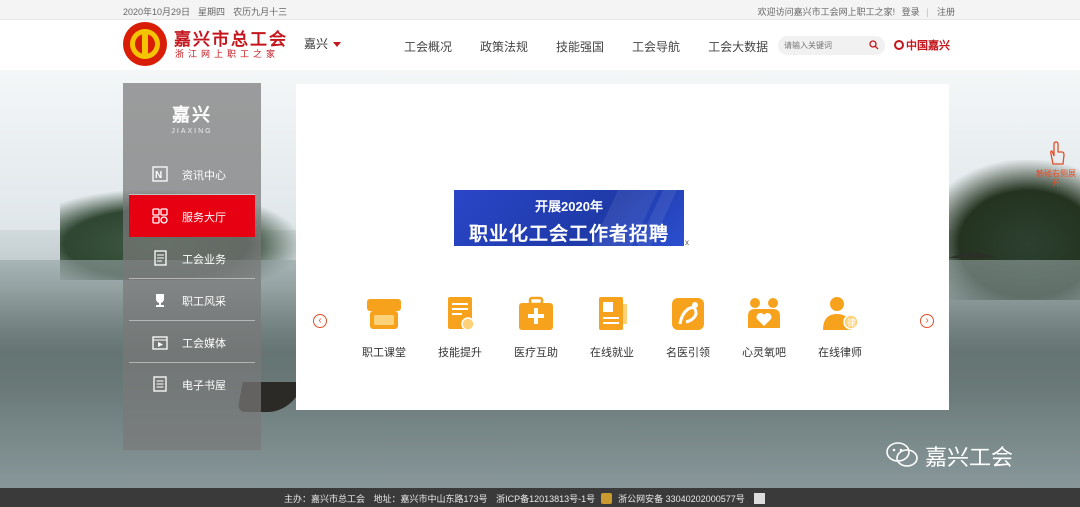 The height and width of the screenshot is (507, 1080). Describe the element at coordinates (160, 384) in the screenshot. I see `book-icon` at that location.